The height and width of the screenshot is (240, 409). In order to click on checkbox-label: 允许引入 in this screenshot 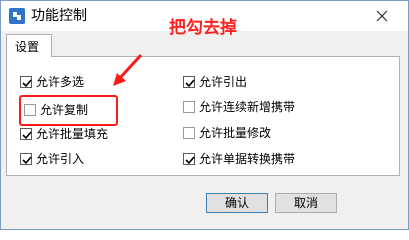, I will do `click(60, 159)`.